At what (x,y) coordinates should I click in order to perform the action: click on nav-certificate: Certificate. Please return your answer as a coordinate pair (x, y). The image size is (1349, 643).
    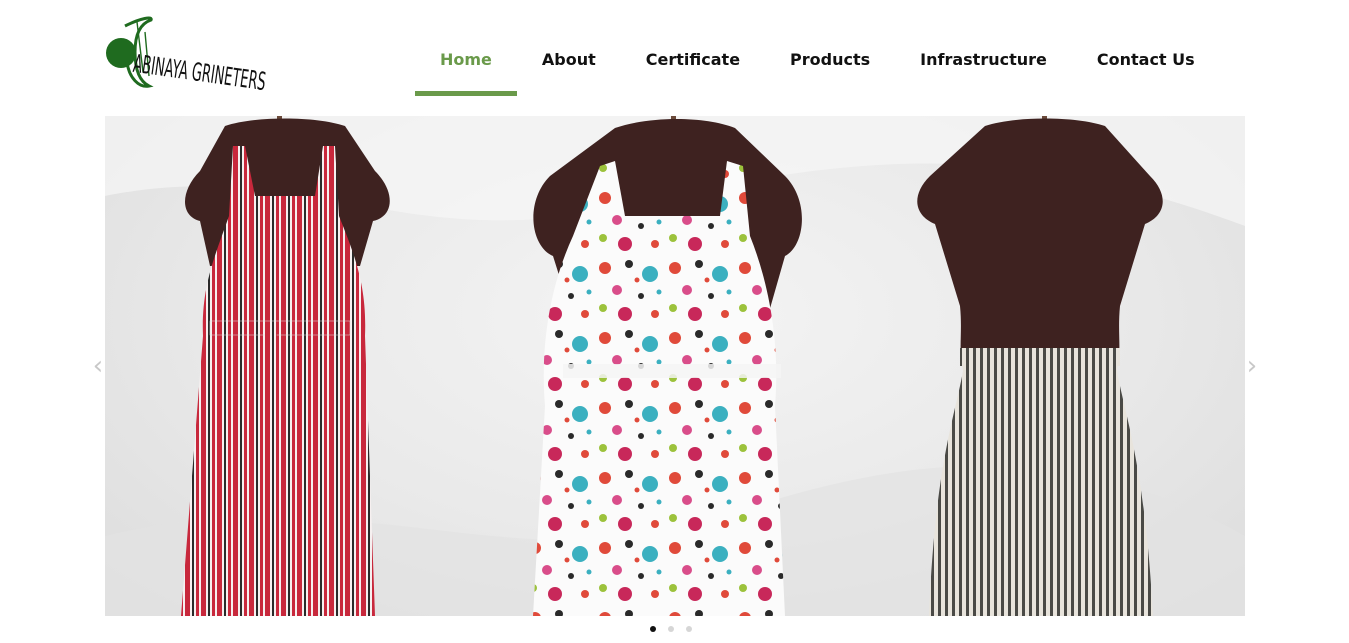
    Looking at the image, I should click on (693, 59).